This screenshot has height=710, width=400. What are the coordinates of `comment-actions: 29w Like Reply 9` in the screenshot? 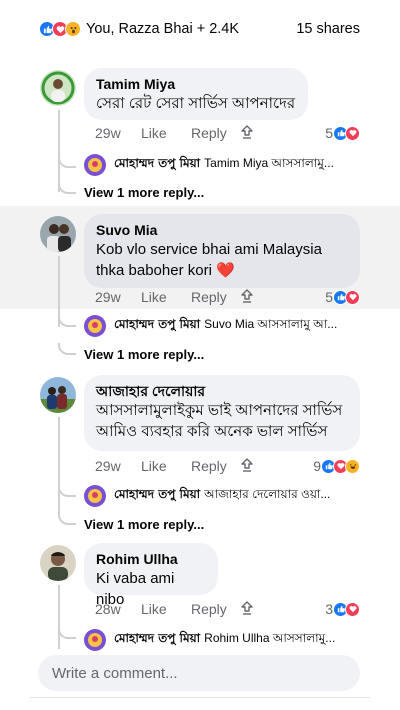 It's located at (227, 466).